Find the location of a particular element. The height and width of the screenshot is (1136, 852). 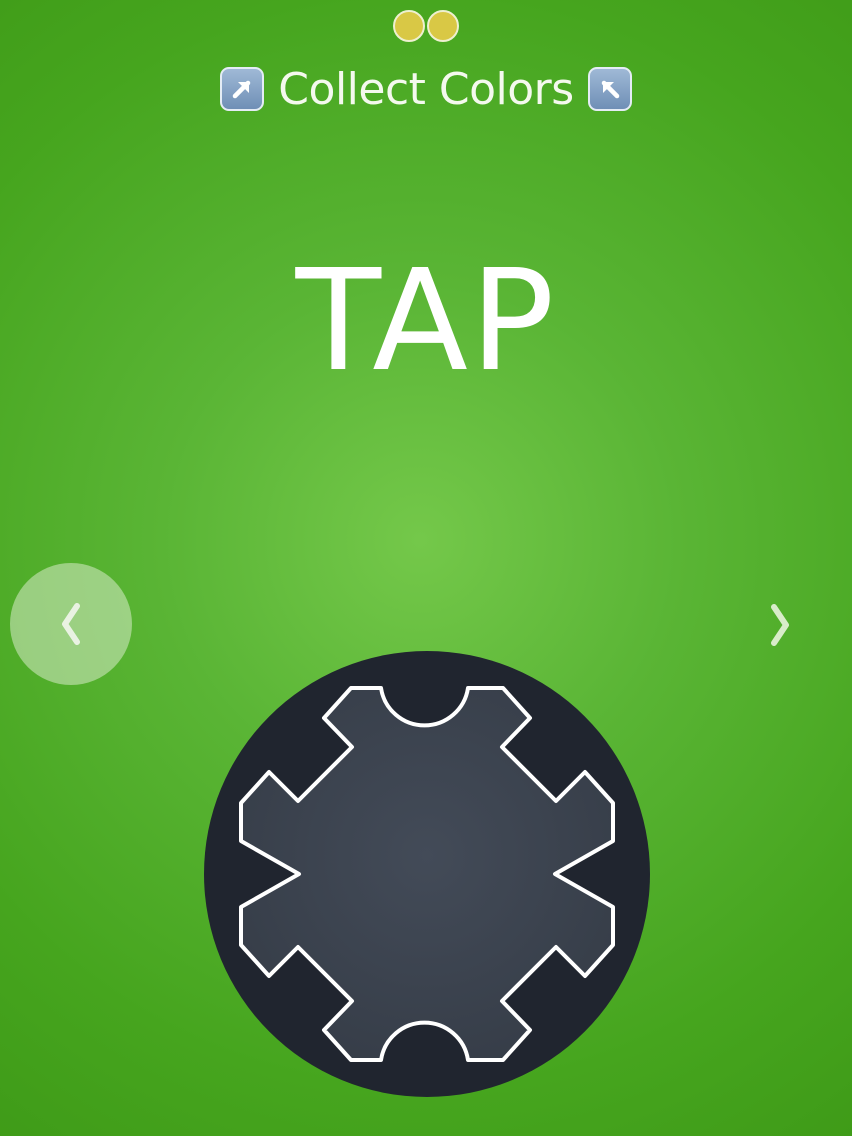

mode-header: Collect Colors is located at coordinates (426, 89).